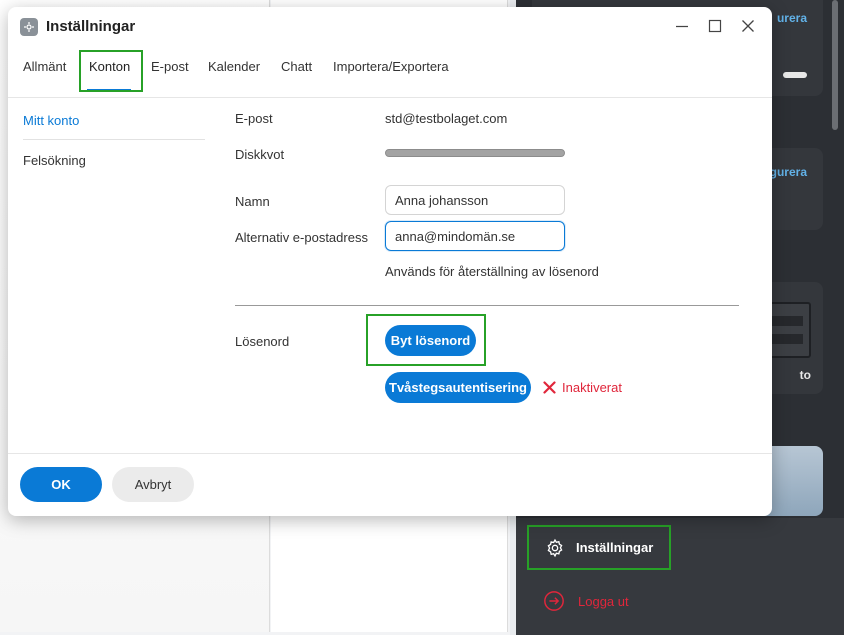 This screenshot has height=635, width=844. I want to click on card-caption: to, so click(805, 375).